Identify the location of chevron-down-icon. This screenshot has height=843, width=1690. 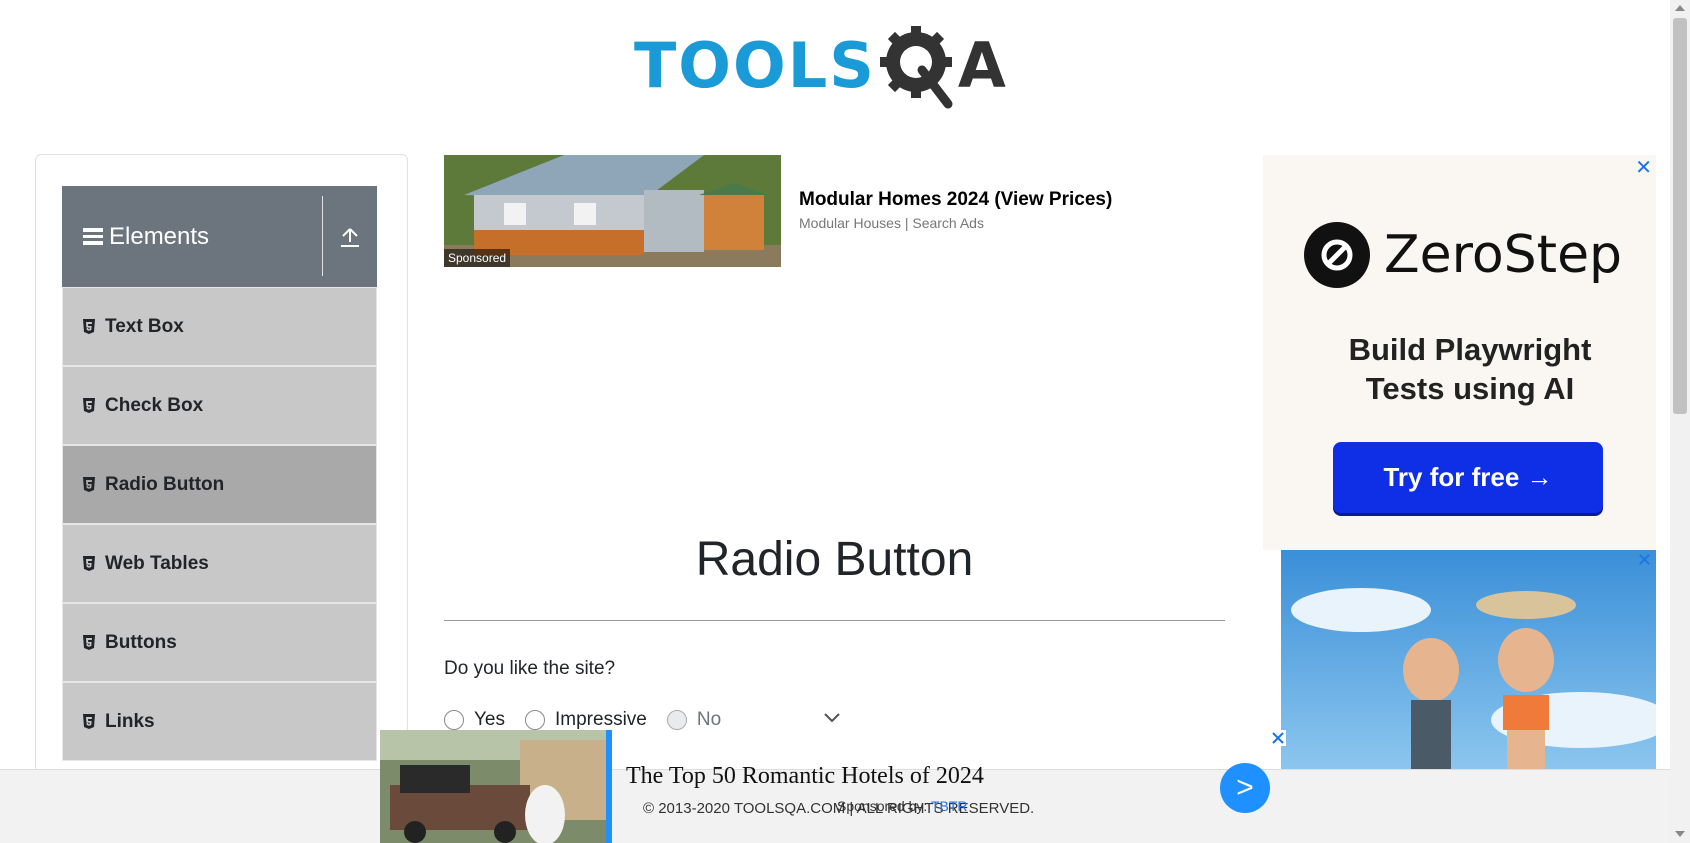
(832, 718).